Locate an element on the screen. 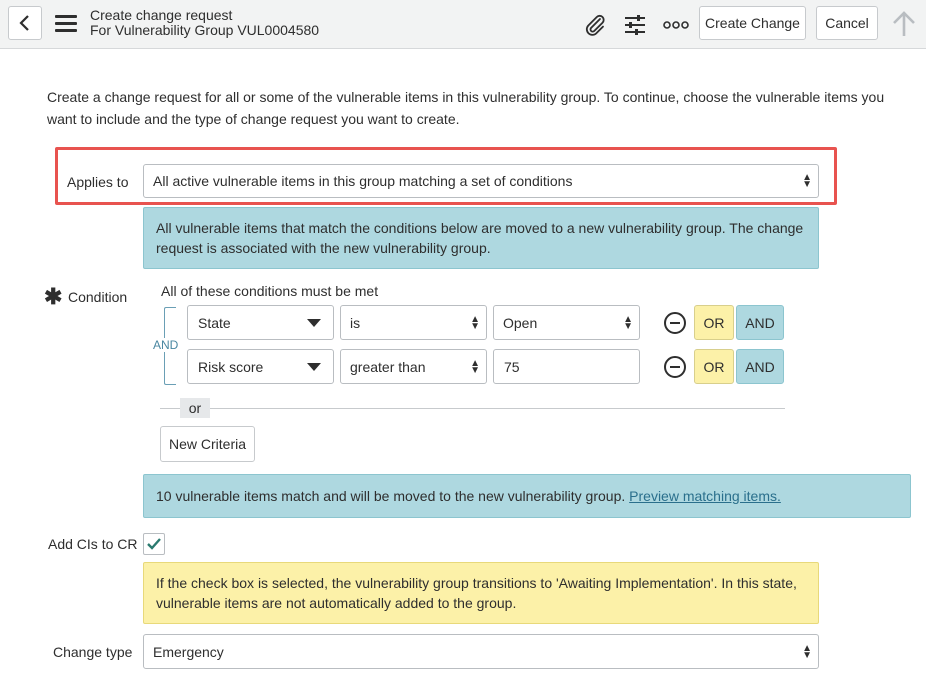 The image size is (926, 687). condition-field-select: Risk score is located at coordinates (260, 366).